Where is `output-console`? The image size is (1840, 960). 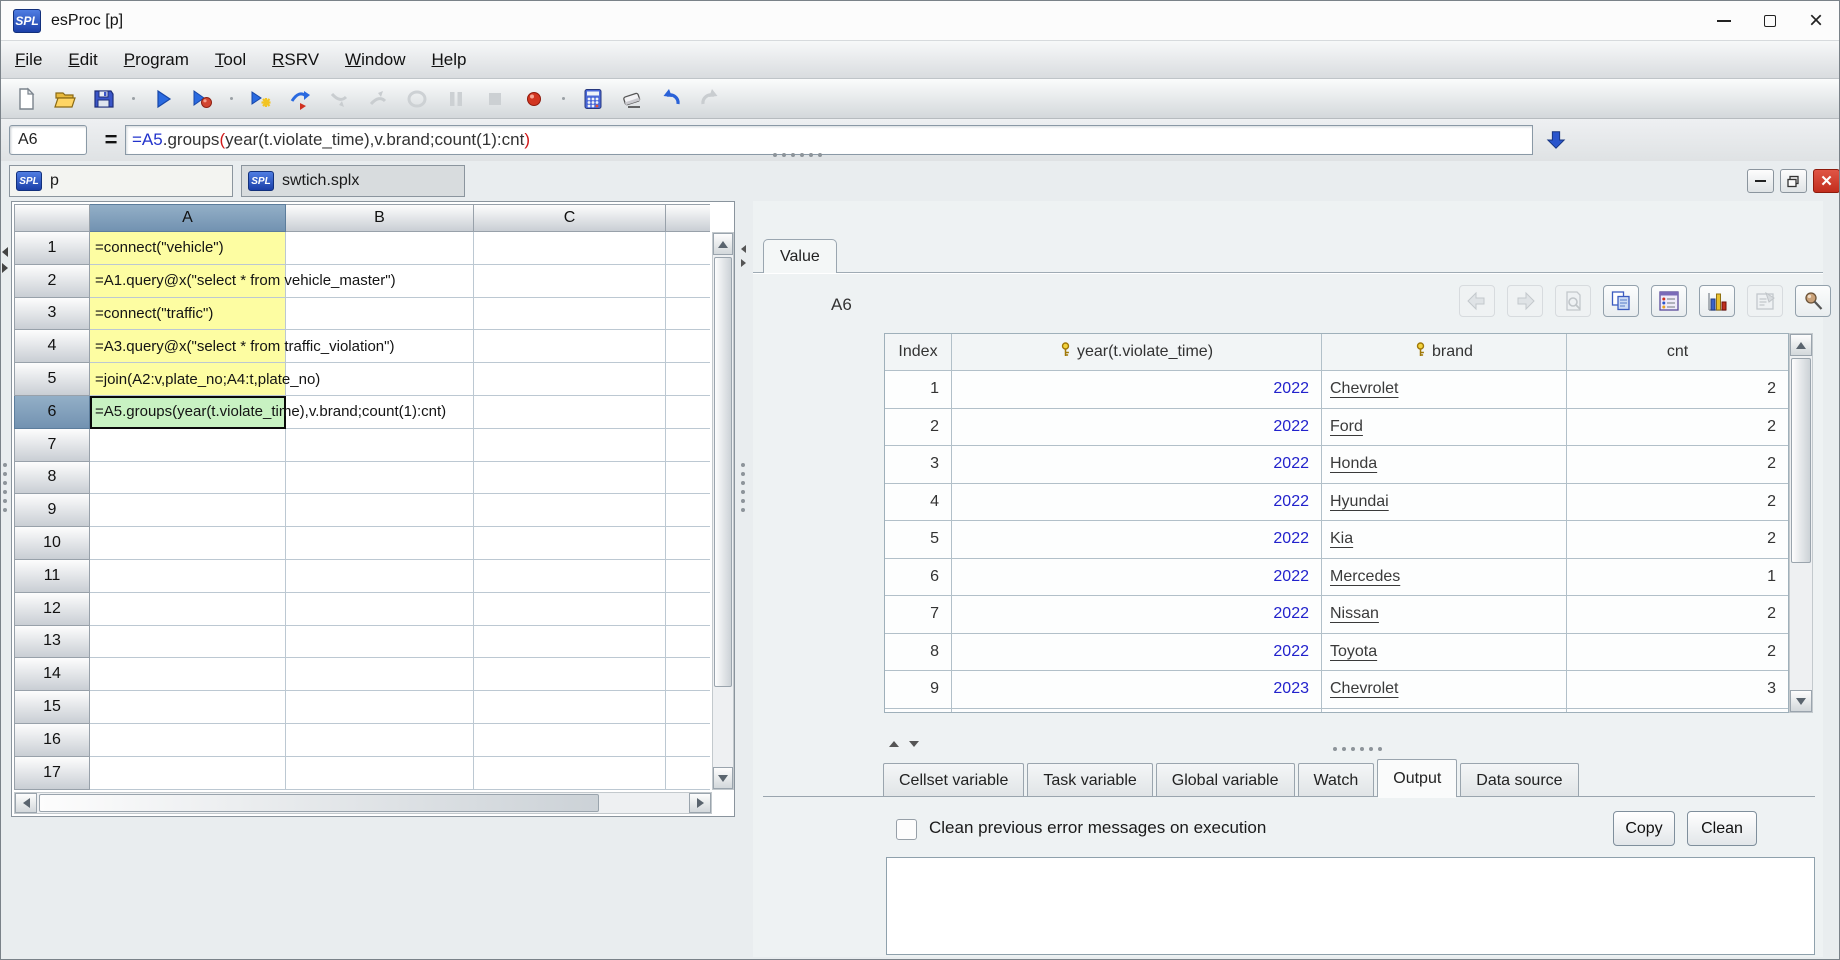
output-console is located at coordinates (1350, 906).